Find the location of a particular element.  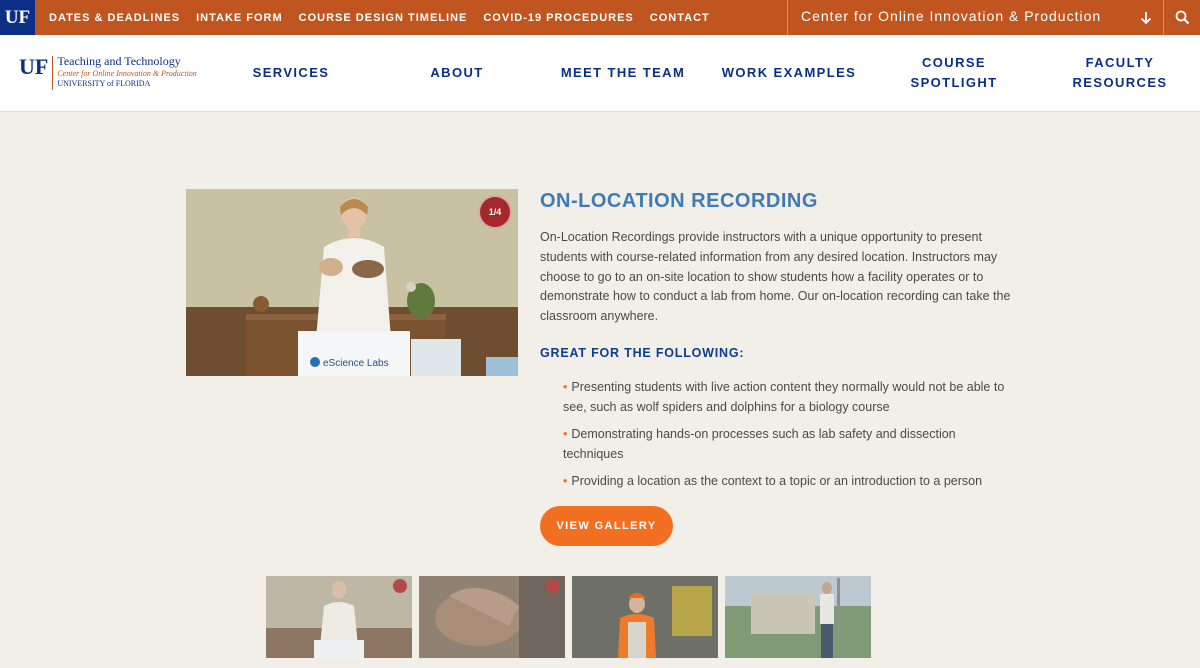

media-counter-badge: 1/4 is located at coordinates (495, 212).